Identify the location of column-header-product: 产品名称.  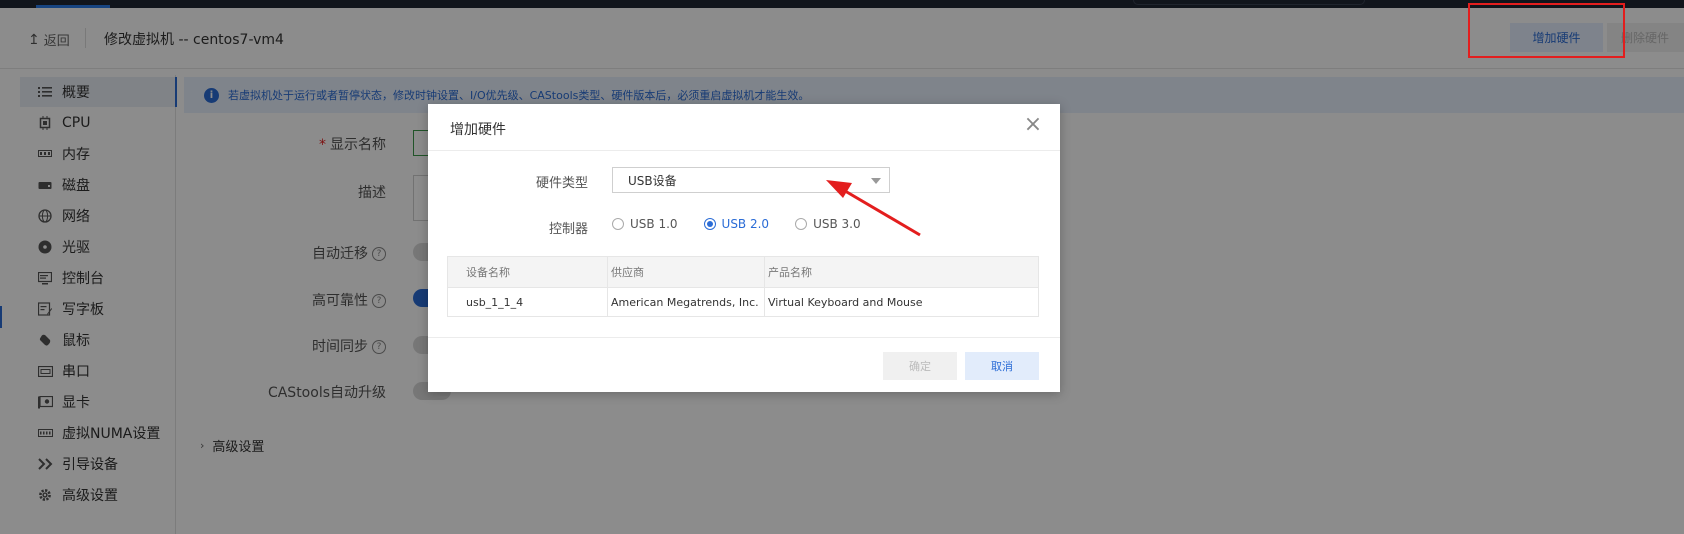
(901, 272).